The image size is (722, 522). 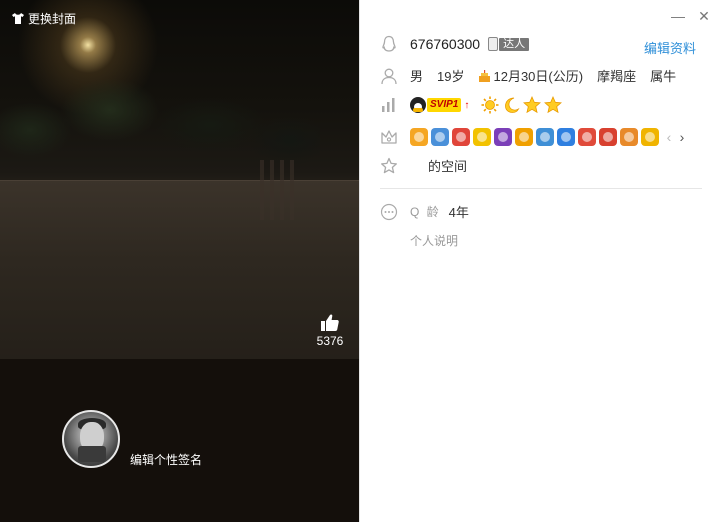 What do you see at coordinates (511, 105) in the screenshot?
I see `moon-icon` at bounding box center [511, 105].